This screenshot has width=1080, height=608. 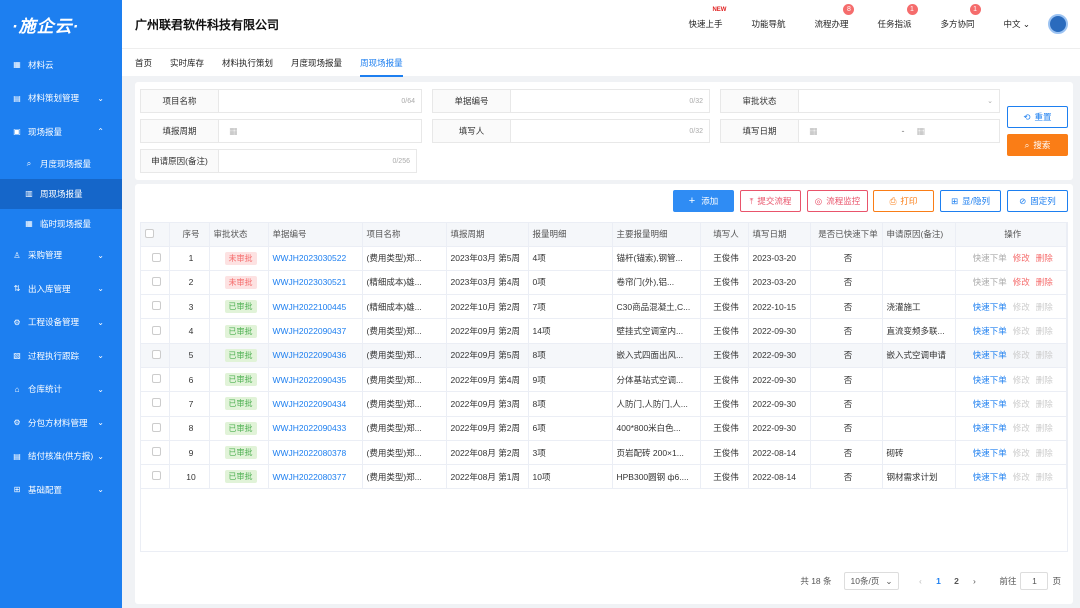 What do you see at coordinates (834, 17) in the screenshot?
I see `top-link: 流程办理 8` at bounding box center [834, 17].